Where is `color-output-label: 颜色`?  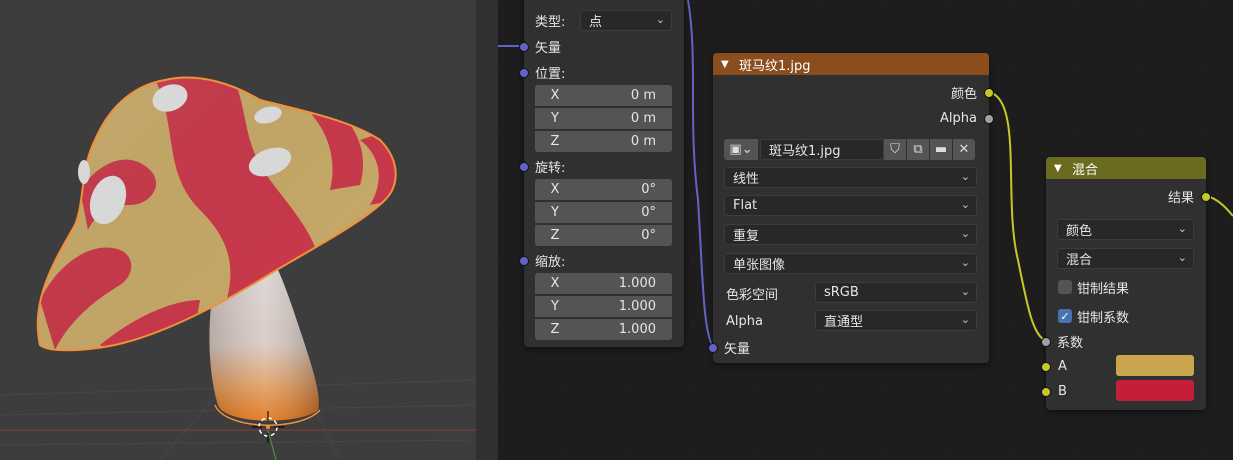 color-output-label: 颜色 is located at coordinates (963, 94).